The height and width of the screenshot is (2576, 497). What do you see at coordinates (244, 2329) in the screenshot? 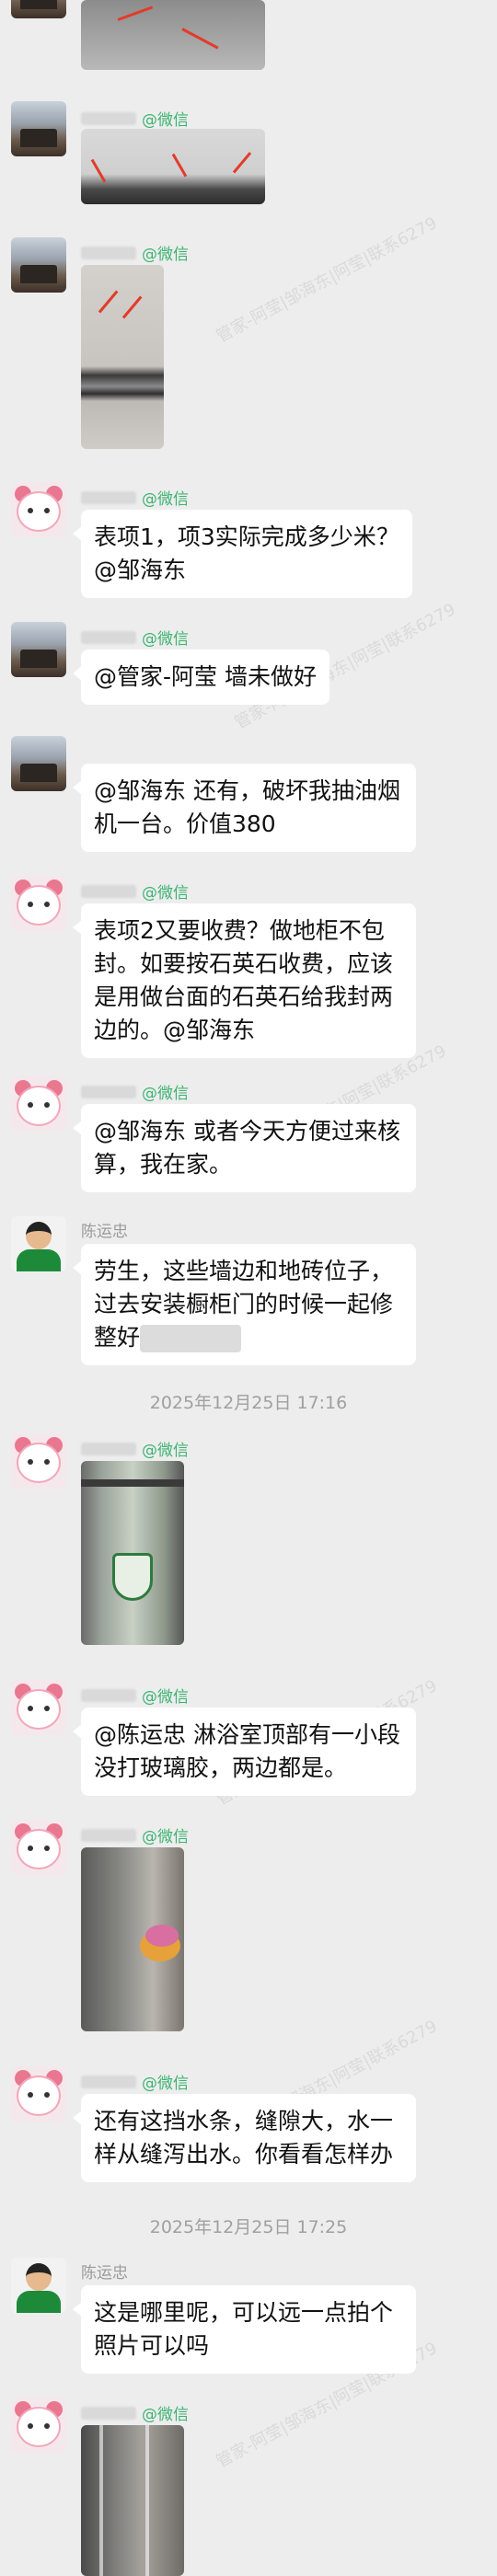
I see `message-bubble: 这是哪里呢，可以远一点拍个照片可以吗` at bounding box center [244, 2329].